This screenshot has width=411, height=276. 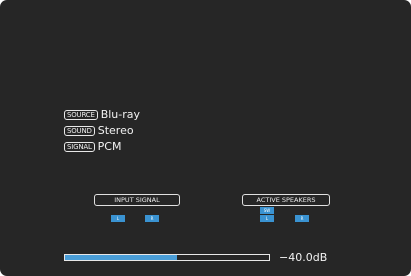 What do you see at coordinates (109, 146) in the screenshot?
I see `signal-value: PCM` at bounding box center [109, 146].